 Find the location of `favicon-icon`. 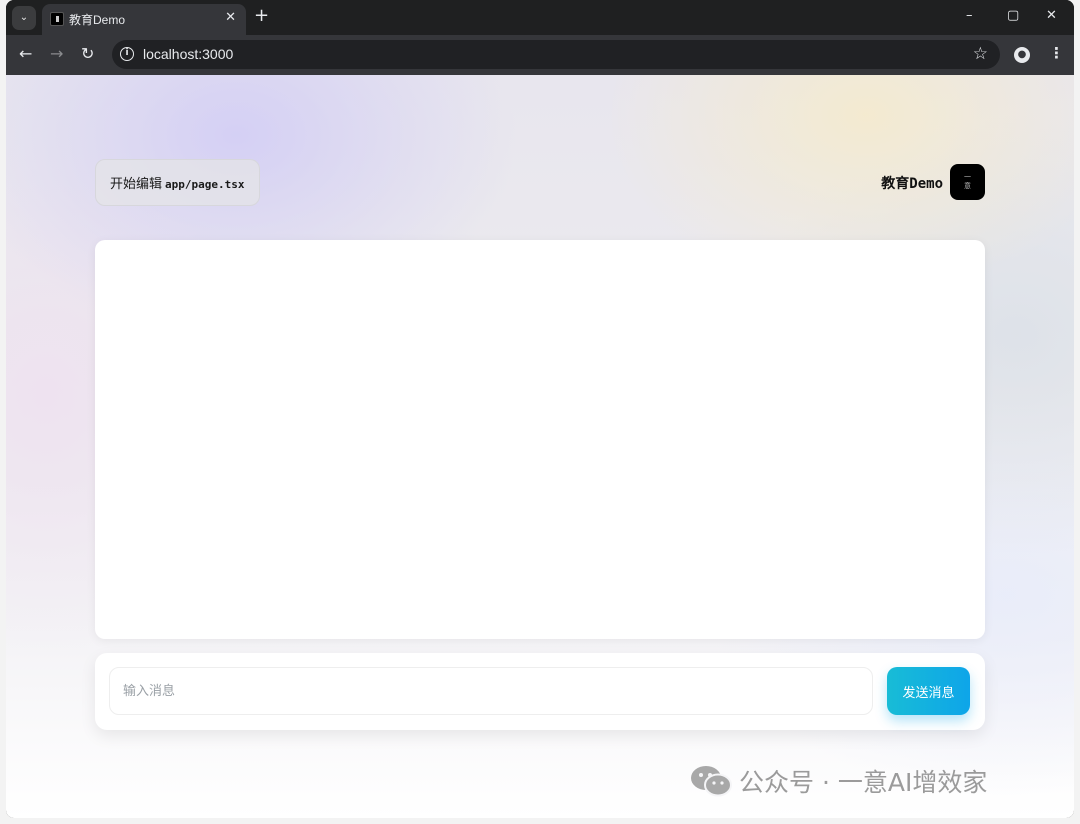

favicon-icon is located at coordinates (57, 19).